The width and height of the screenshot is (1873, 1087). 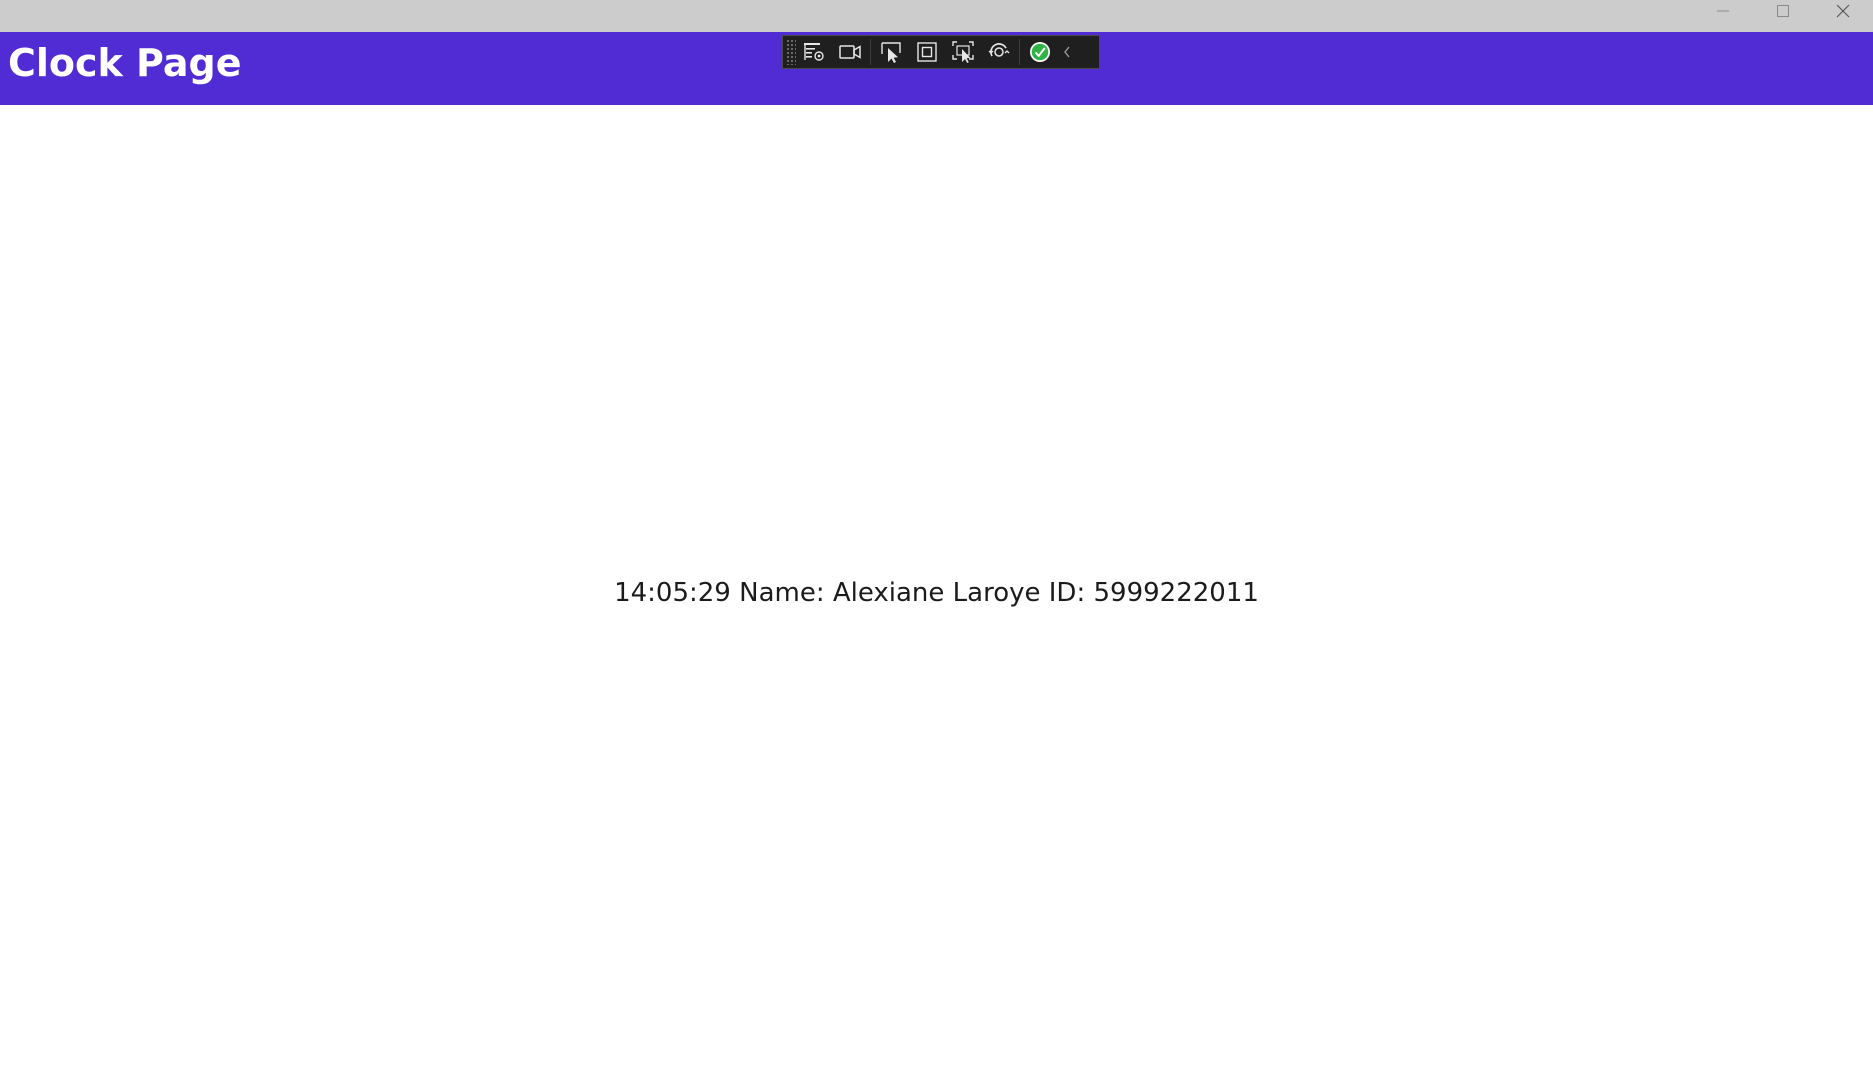 I want to click on close-button, so click(x=1843, y=11).